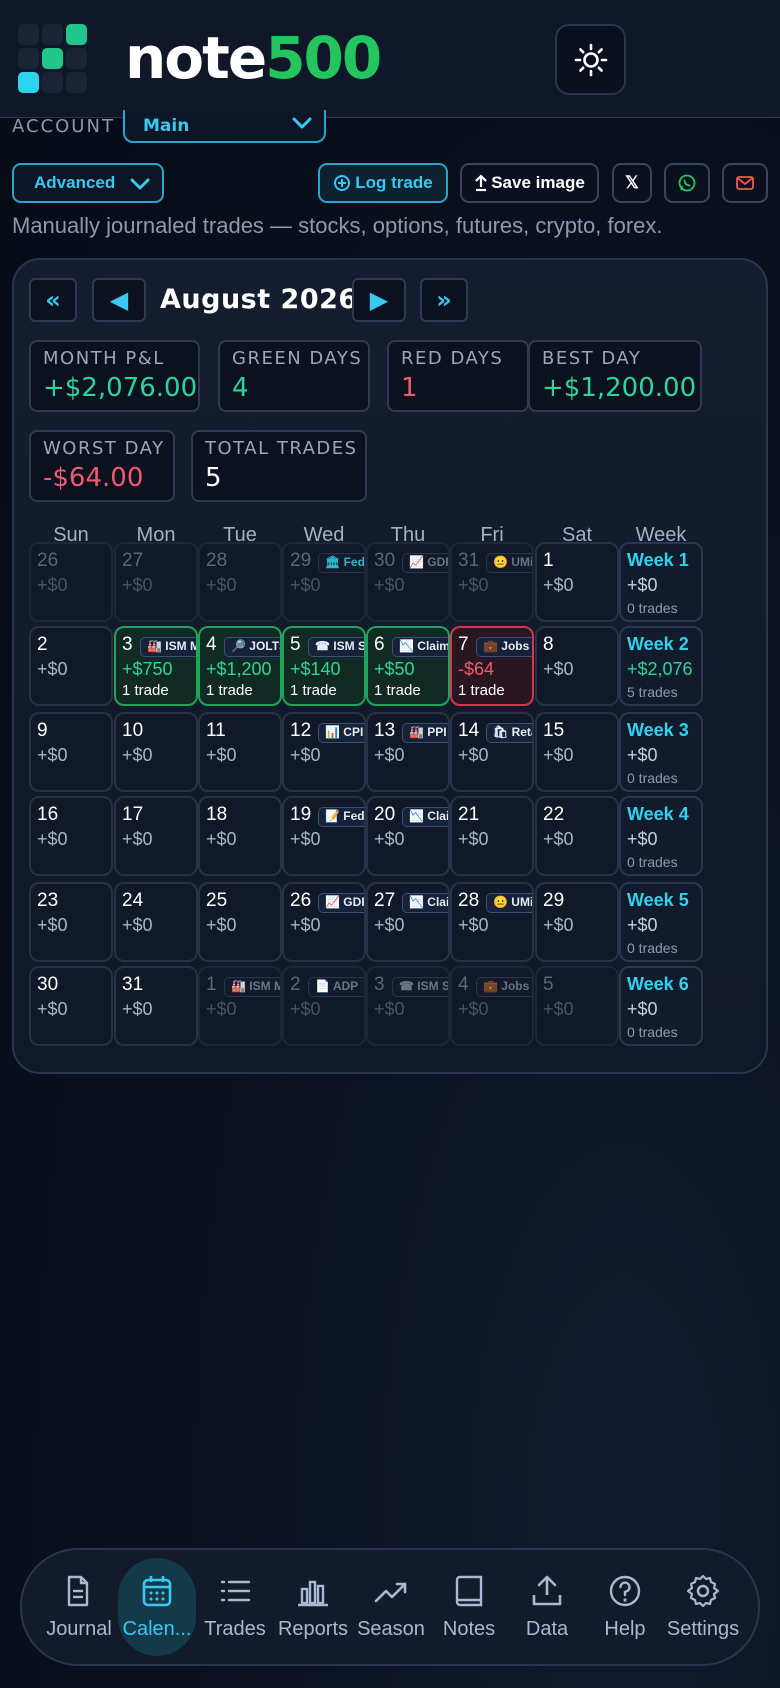  I want to click on trend-icon, so click(391, 1591).